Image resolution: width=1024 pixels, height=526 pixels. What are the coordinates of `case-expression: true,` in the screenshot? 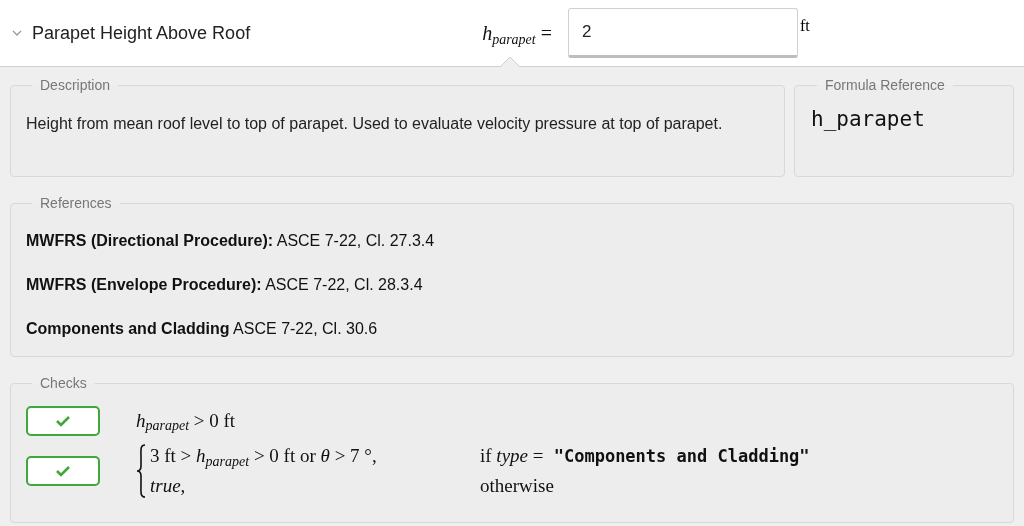 It's located at (168, 486).